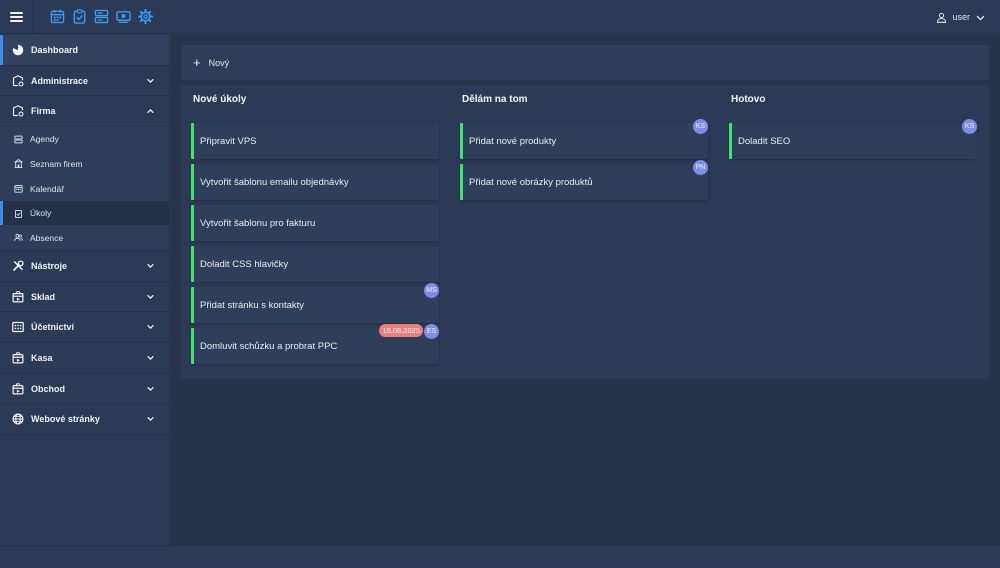  I want to click on new-task-label: Nový, so click(219, 62).